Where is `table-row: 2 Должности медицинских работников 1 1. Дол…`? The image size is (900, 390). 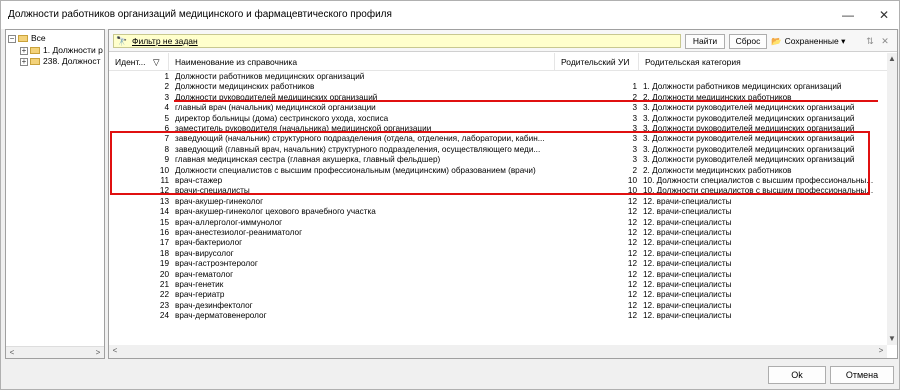 table-row: 2 Должности медицинских работников 1 1. Дол… is located at coordinates (498, 87).